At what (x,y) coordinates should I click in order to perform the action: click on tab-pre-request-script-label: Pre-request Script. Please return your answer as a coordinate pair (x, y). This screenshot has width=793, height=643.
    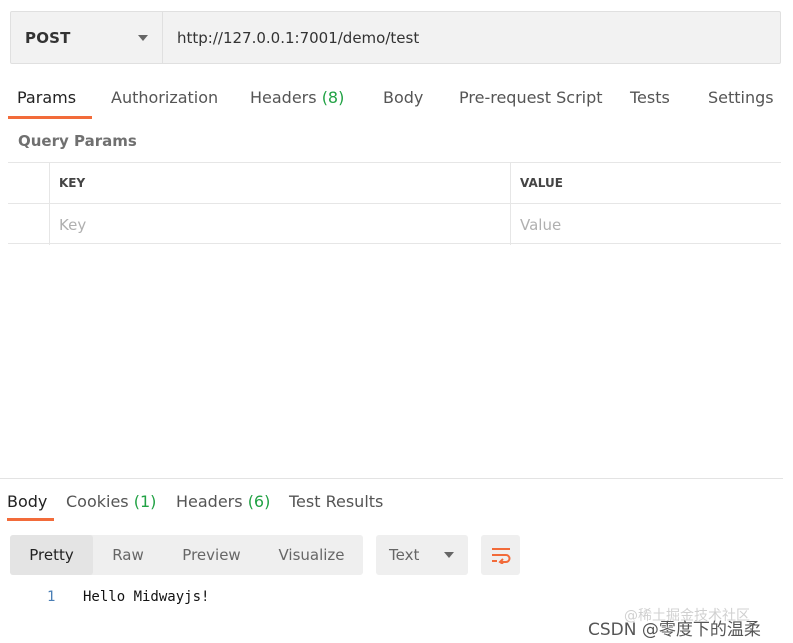
    Looking at the image, I should click on (531, 97).